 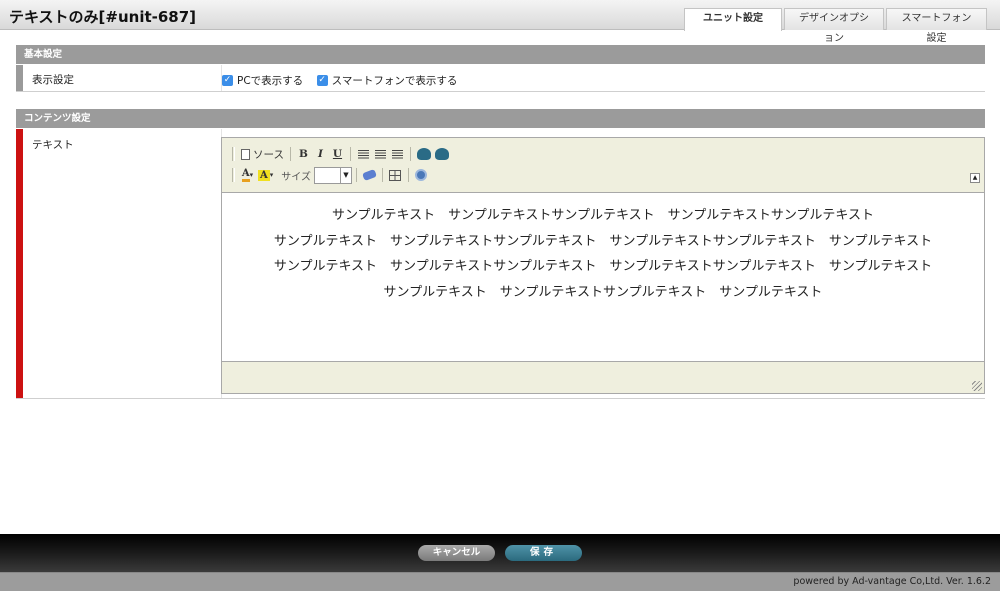 I want to click on show-blocks-button, so click(x=421, y=175).